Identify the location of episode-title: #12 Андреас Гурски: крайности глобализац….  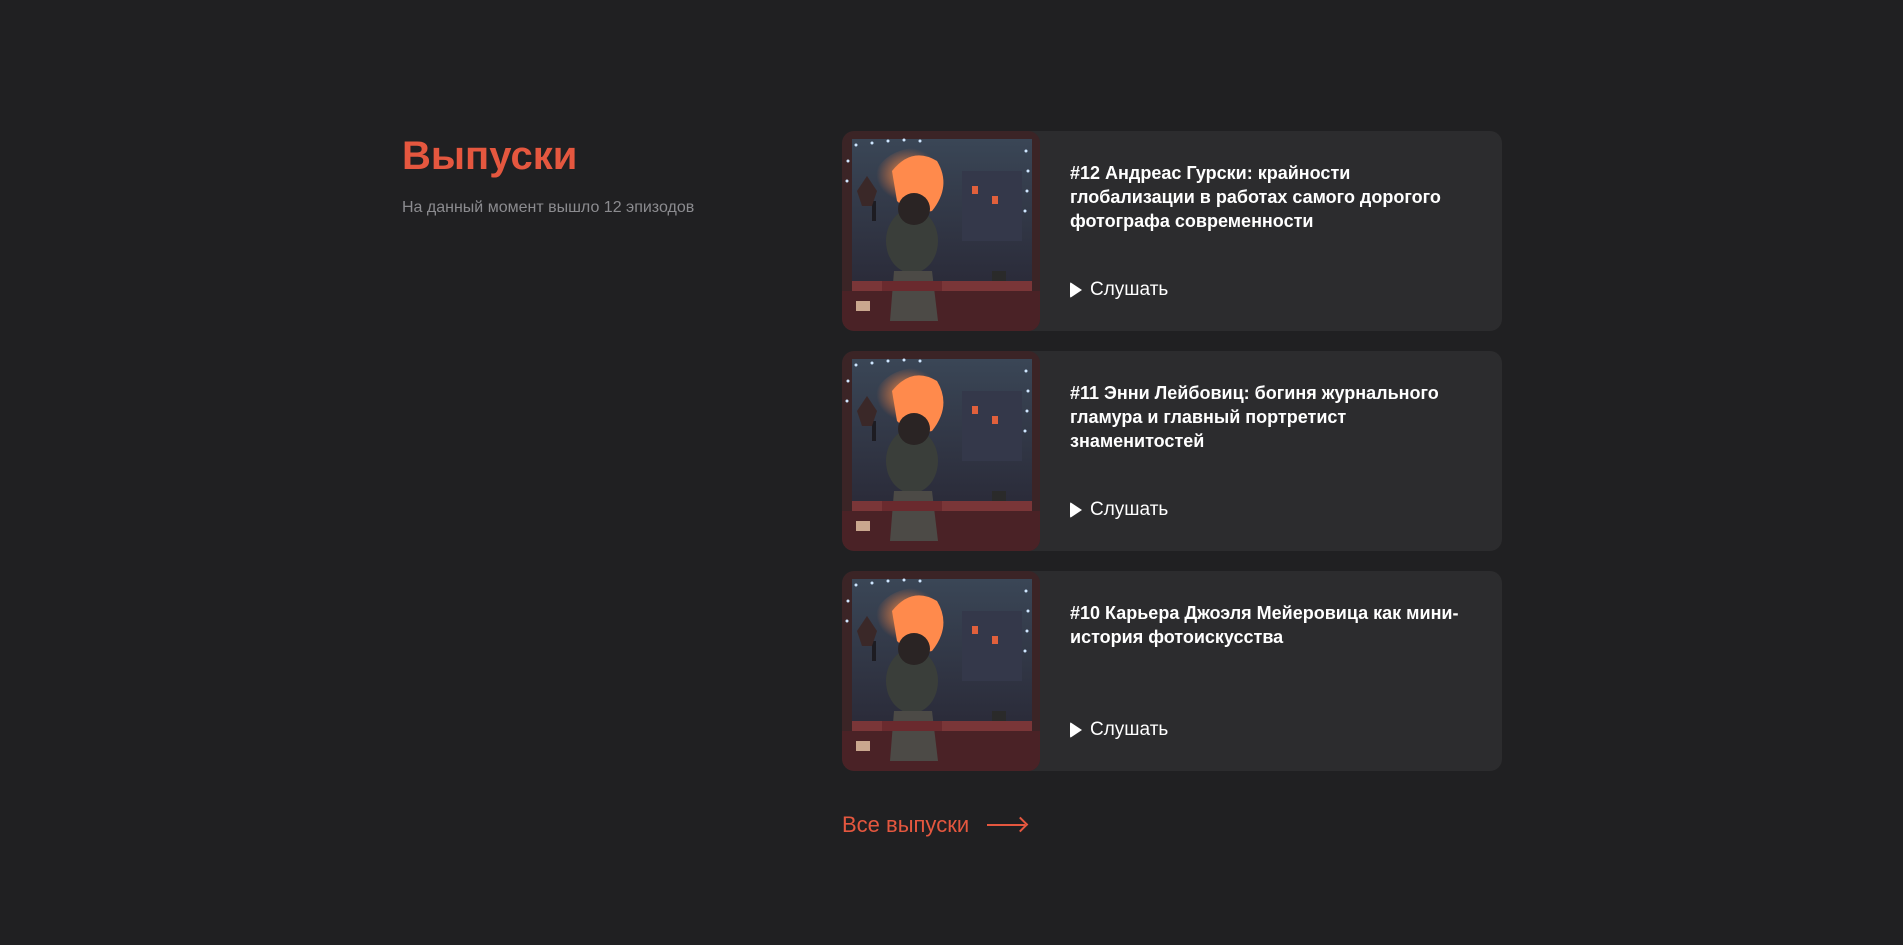
(1271, 197).